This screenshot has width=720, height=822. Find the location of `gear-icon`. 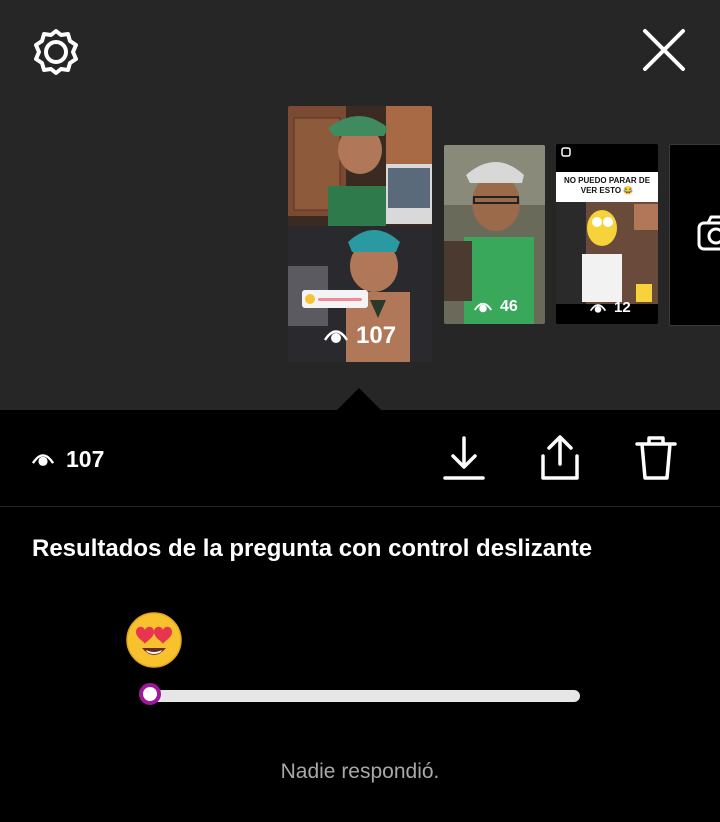

gear-icon is located at coordinates (56, 52).